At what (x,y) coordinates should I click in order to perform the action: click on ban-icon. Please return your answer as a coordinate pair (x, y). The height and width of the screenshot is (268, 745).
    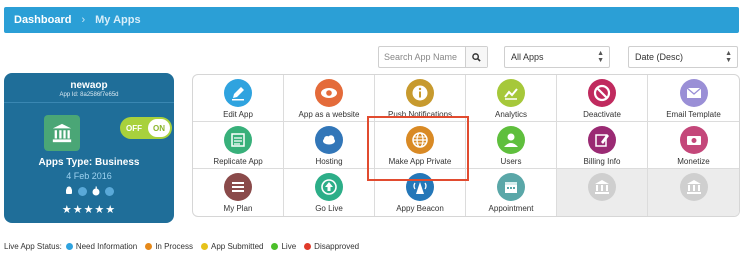
    Looking at the image, I should click on (602, 93).